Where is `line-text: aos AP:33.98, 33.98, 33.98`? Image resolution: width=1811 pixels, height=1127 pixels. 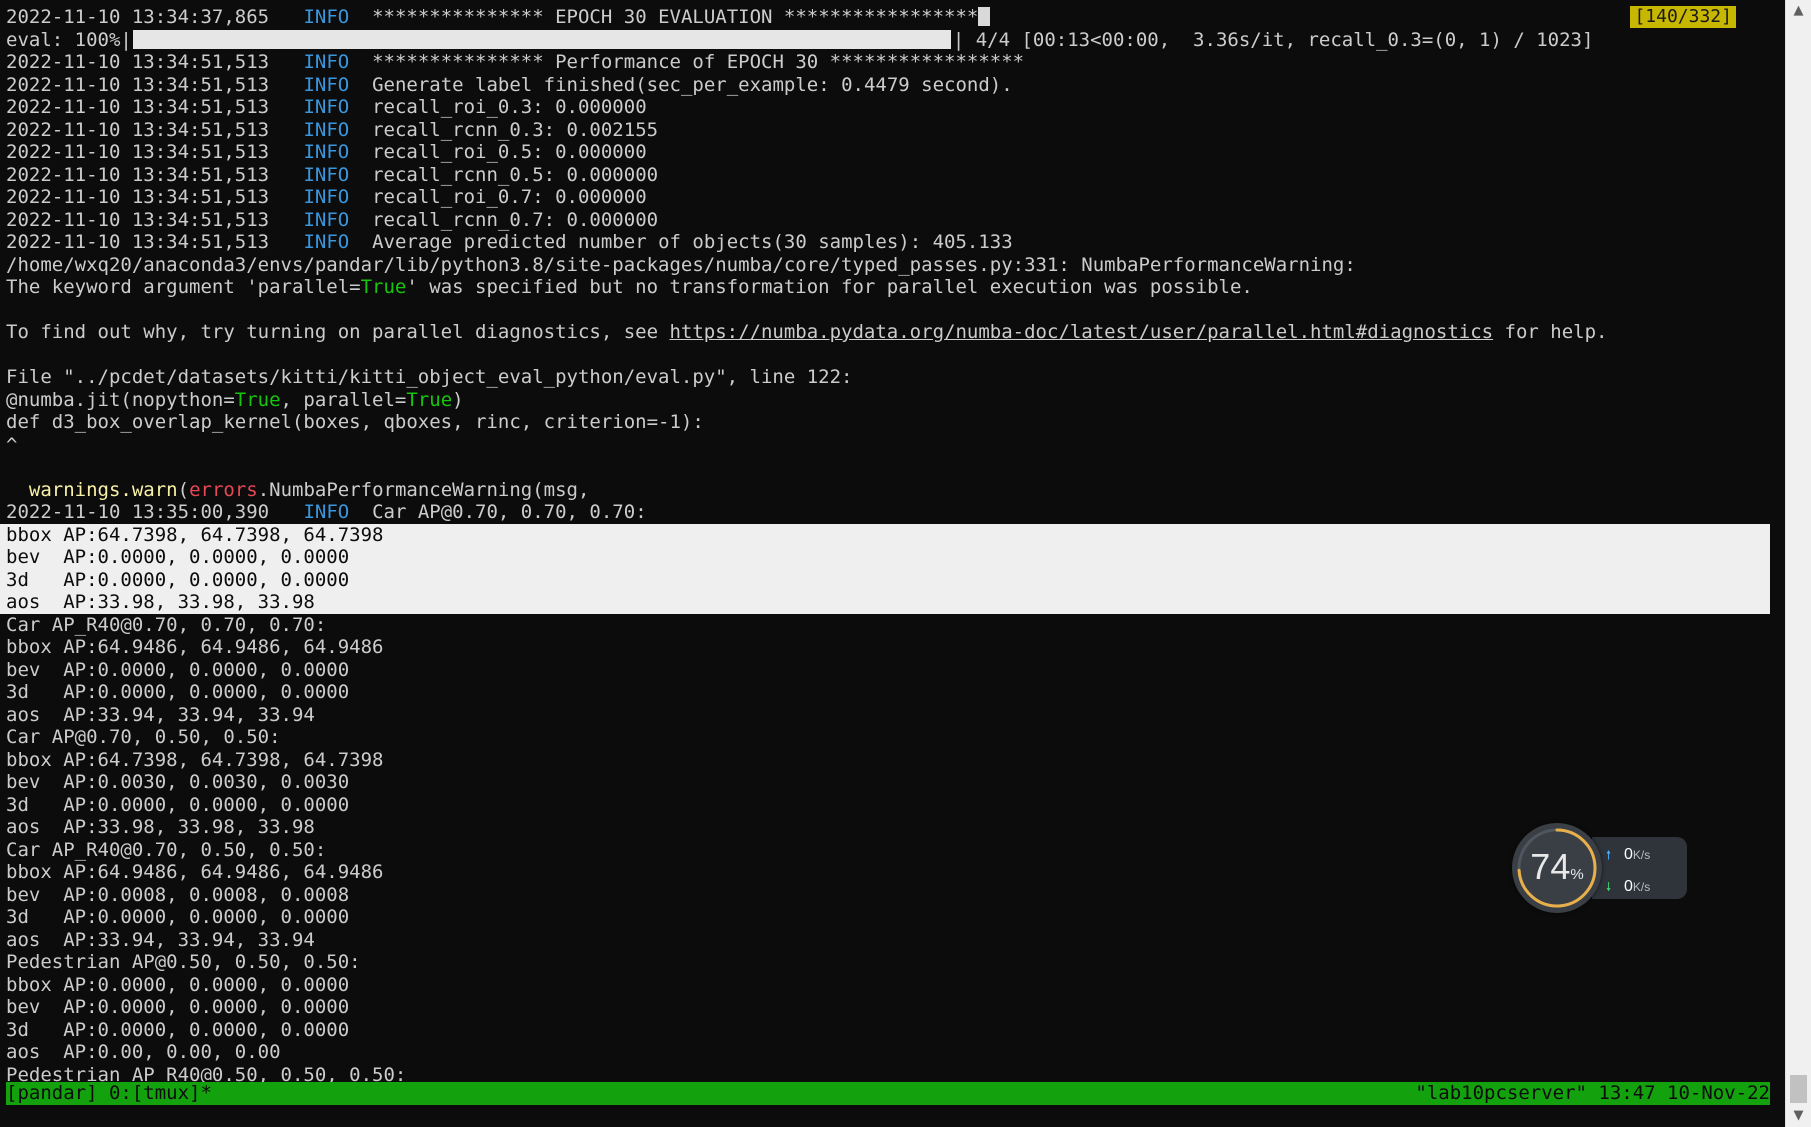 line-text: aos AP:33.98, 33.98, 33.98 is located at coordinates (160, 827).